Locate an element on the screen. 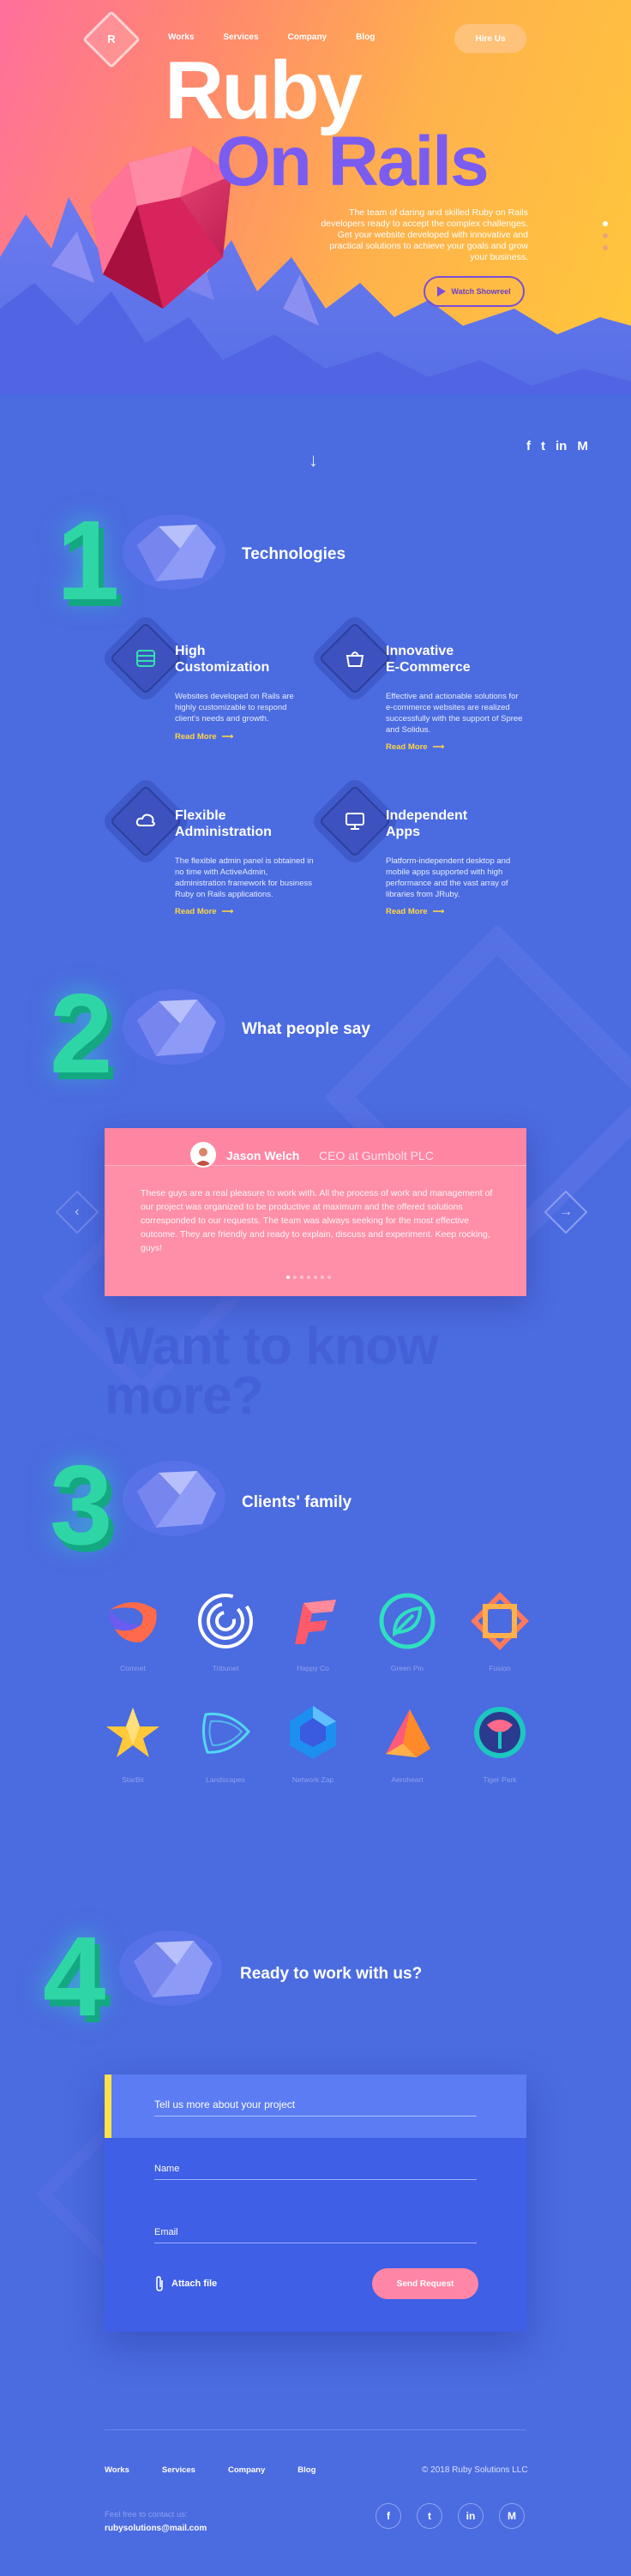  nav-company: Company is located at coordinates (308, 37).